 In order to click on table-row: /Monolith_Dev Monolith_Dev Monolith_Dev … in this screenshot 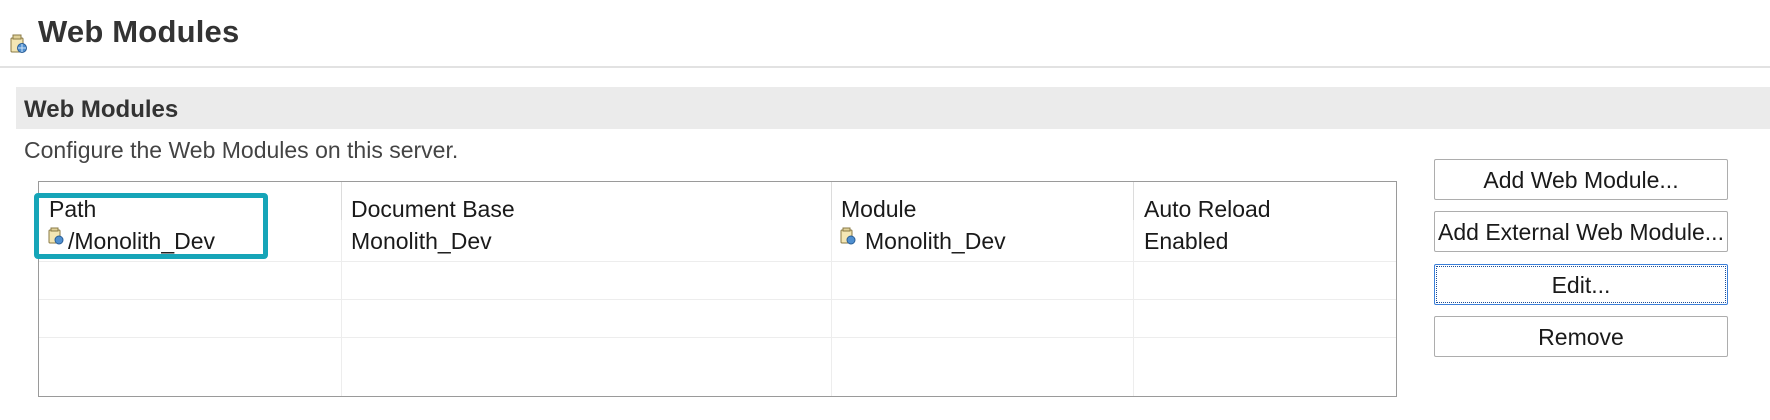, I will do `click(717, 241)`.